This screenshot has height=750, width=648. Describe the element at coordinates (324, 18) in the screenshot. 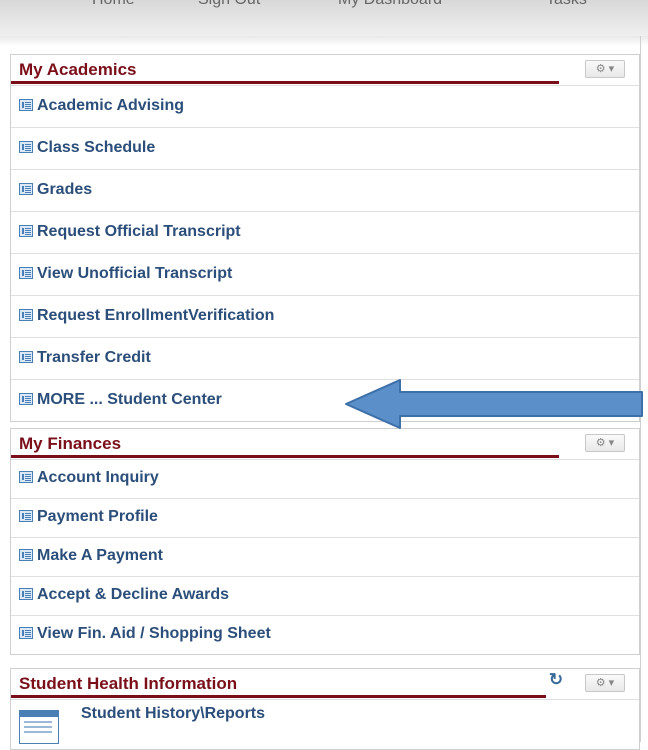

I see `top-navigation: Home Sign Out My Dashboard Tasks` at that location.